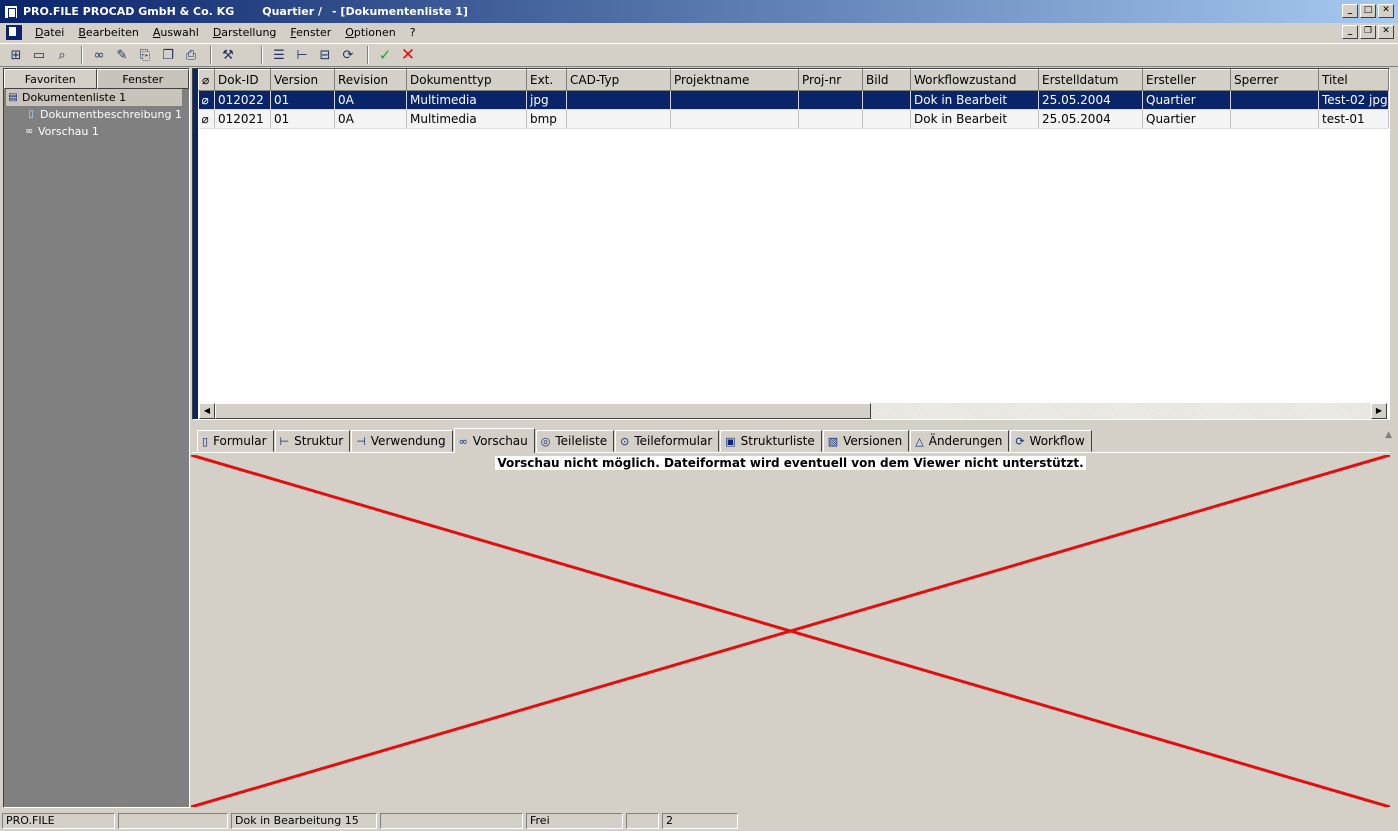 The image size is (1398, 831). What do you see at coordinates (618, 80) in the screenshot?
I see `column-header: CAD-Typ` at bounding box center [618, 80].